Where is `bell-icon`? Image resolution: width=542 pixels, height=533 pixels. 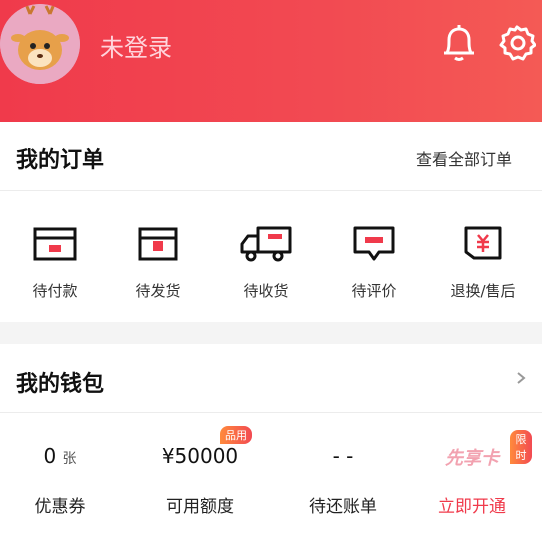
bell-icon is located at coordinates (459, 43).